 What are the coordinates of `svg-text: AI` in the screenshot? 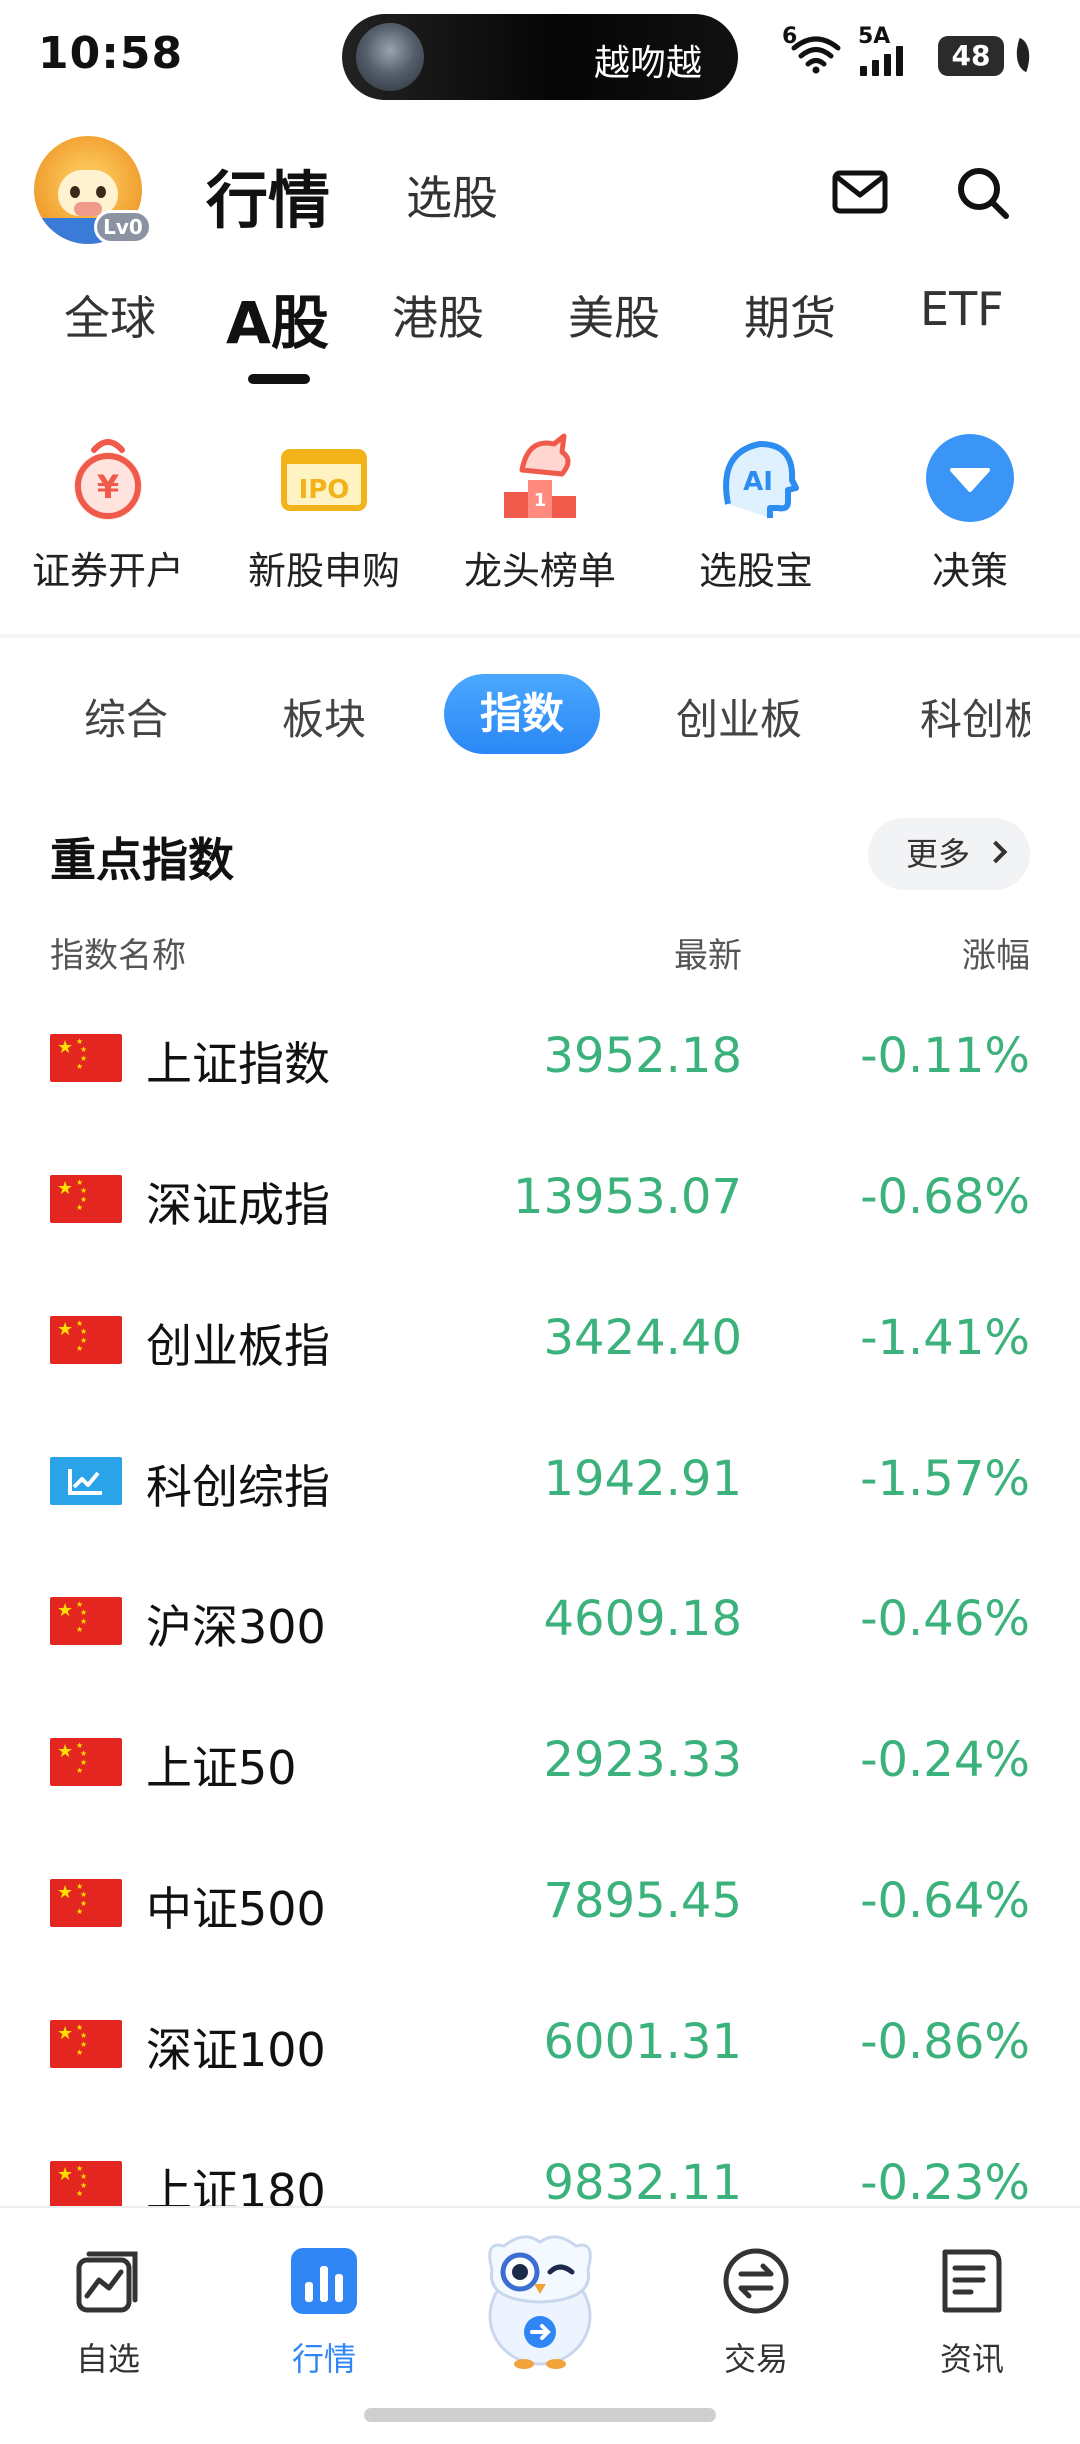 It's located at (758, 482).